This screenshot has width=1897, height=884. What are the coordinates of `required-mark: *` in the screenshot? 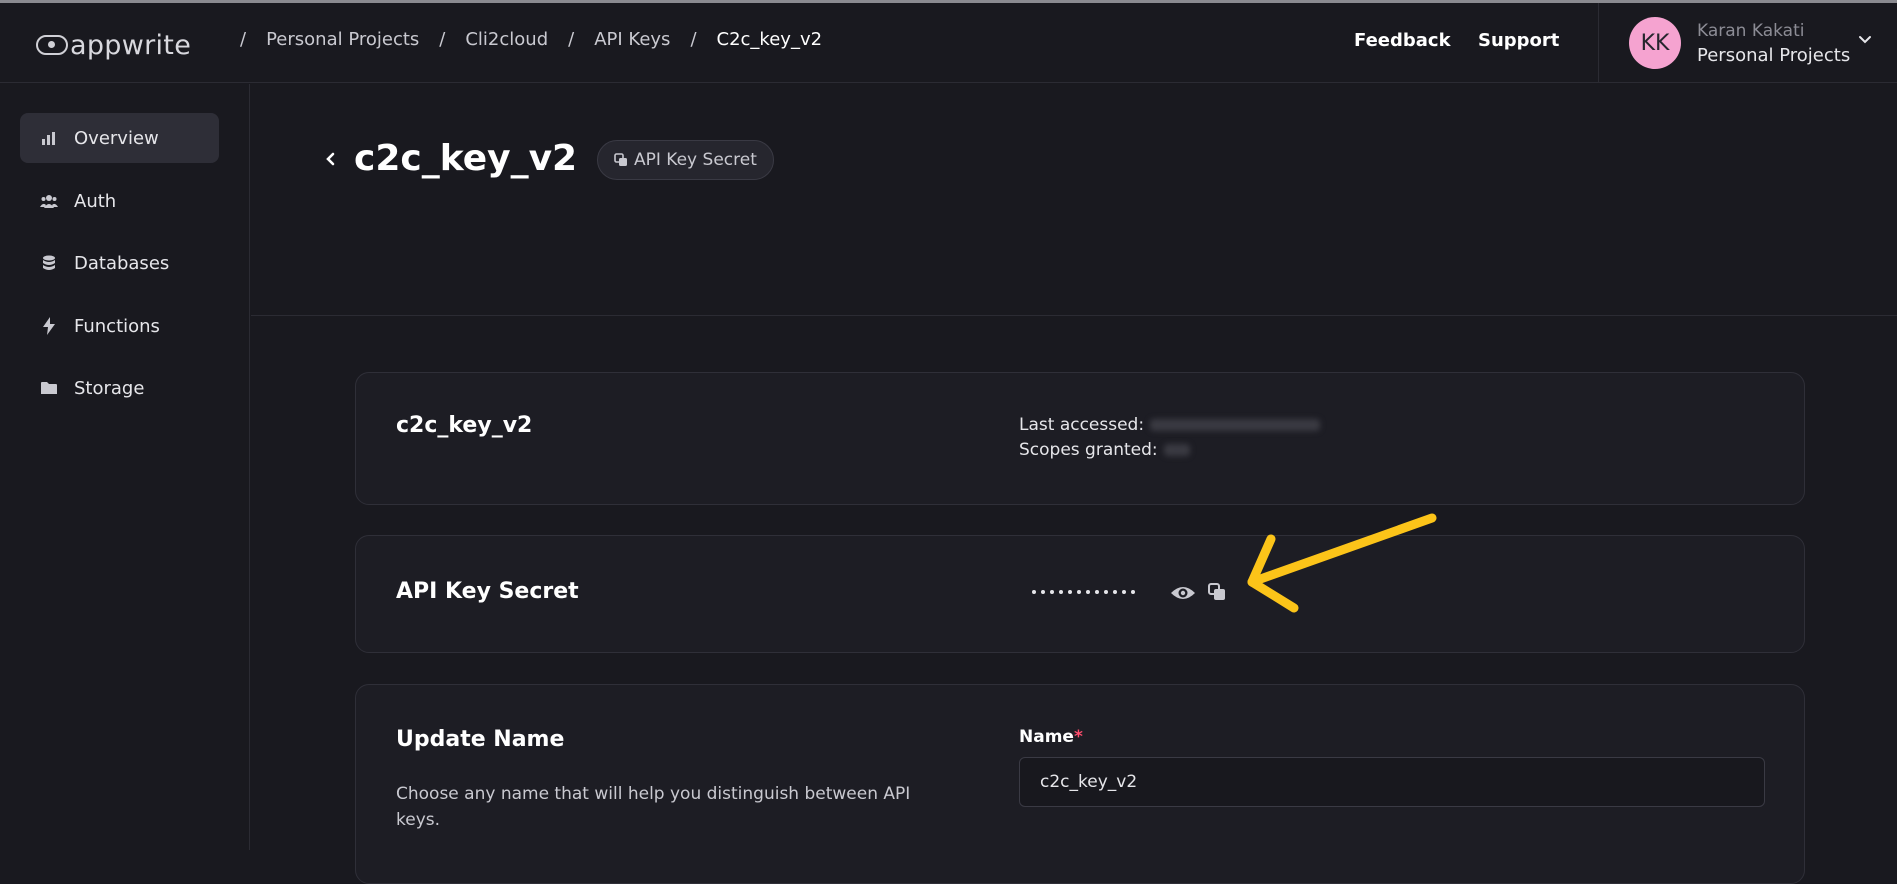 It's located at (1078, 737).